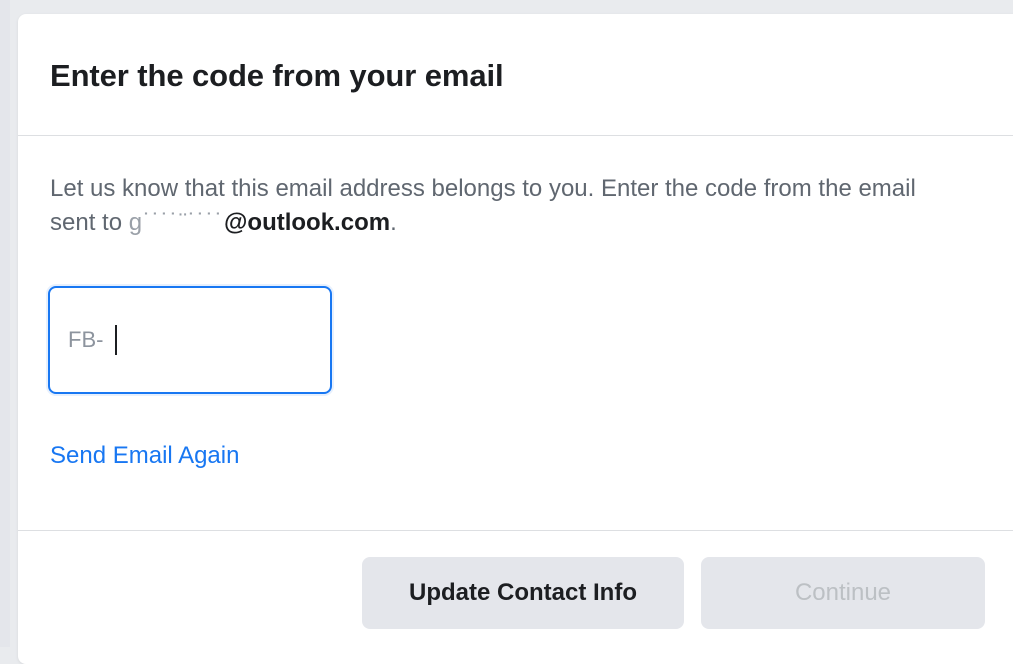 This screenshot has height=664, width=1013. What do you see at coordinates (144, 456) in the screenshot?
I see `send-email-again-link: Send Email Again` at bounding box center [144, 456].